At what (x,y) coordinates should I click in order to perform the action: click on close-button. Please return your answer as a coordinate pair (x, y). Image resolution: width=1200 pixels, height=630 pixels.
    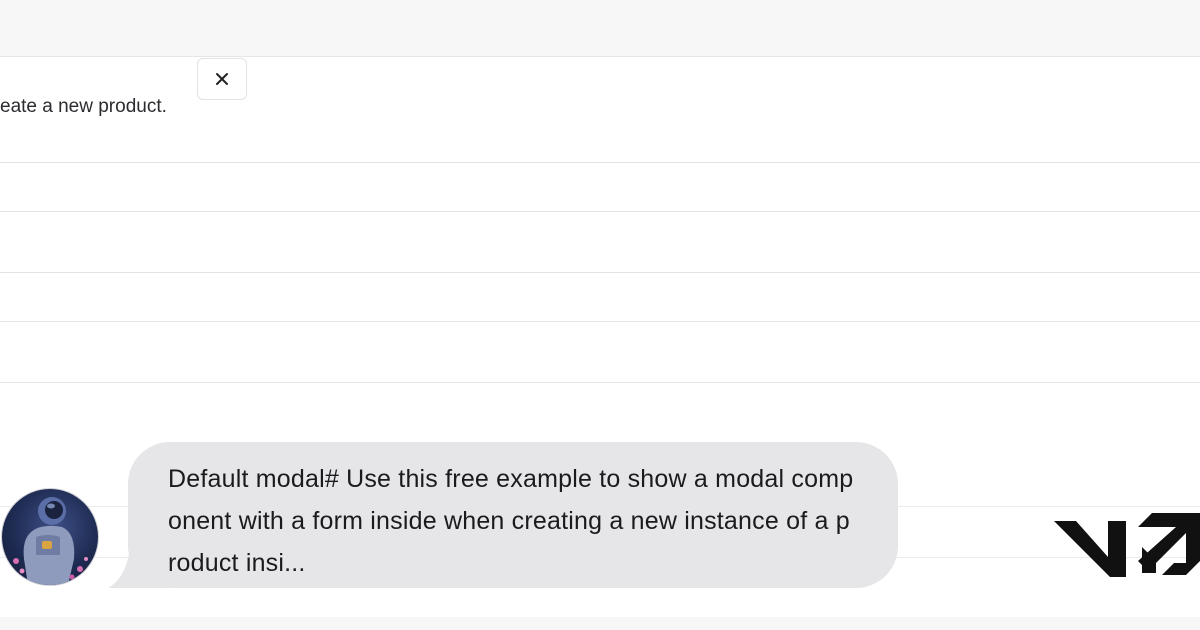
    Looking at the image, I should click on (222, 79).